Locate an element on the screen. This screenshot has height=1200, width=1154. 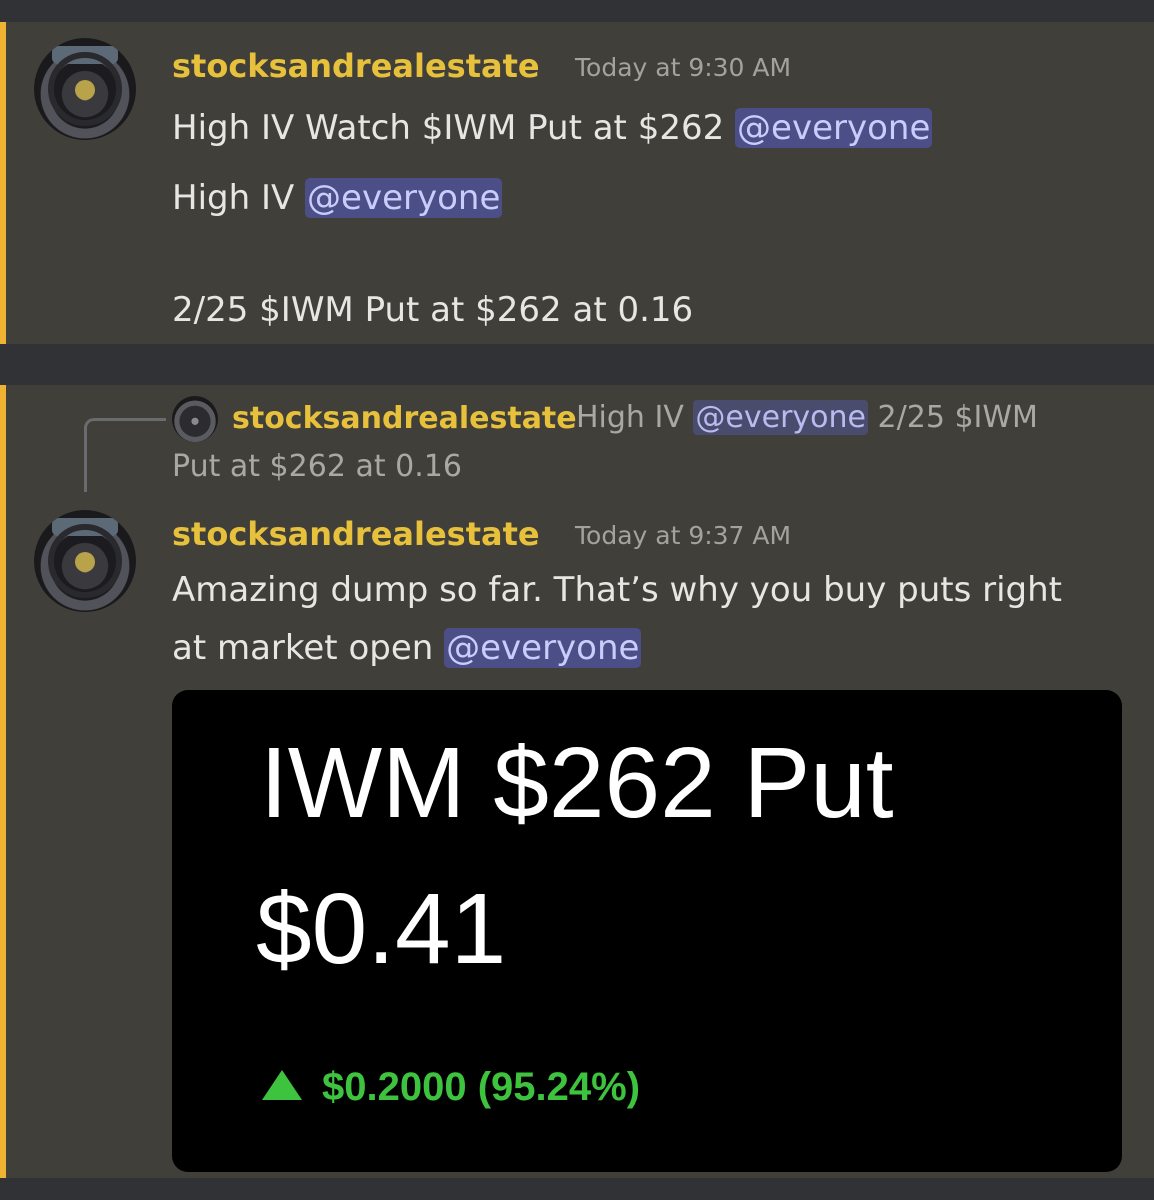
message-text: High IV Watch $IWM Put at $262 is located at coordinates (454, 128).